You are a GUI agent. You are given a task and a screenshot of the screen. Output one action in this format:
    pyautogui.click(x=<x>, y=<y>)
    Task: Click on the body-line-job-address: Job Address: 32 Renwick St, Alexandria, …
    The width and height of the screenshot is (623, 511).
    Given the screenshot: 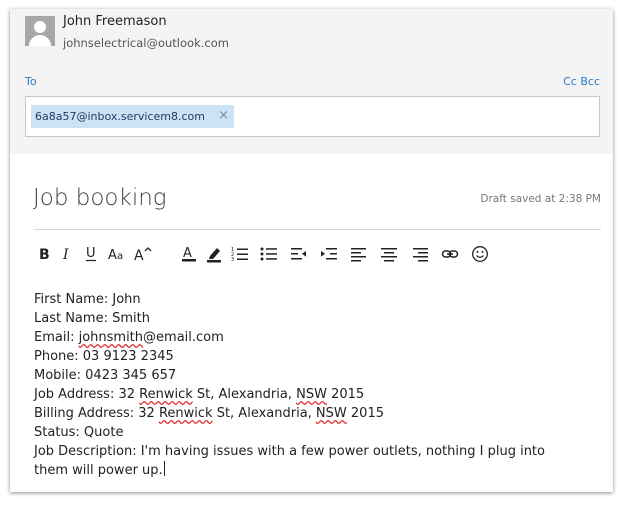 What is the action you would take?
    pyautogui.click(x=289, y=394)
    